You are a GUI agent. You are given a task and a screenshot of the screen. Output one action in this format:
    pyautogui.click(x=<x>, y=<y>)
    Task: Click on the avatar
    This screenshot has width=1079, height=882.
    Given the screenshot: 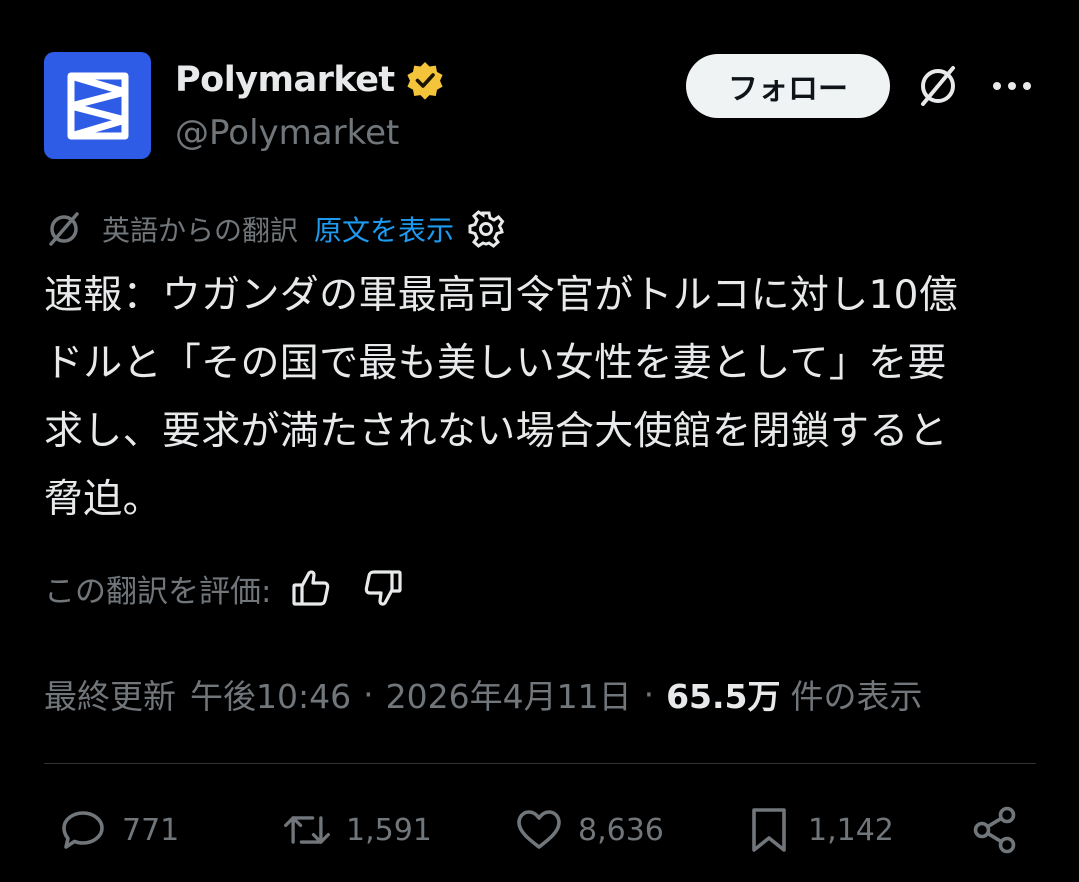 What is the action you would take?
    pyautogui.click(x=97, y=105)
    